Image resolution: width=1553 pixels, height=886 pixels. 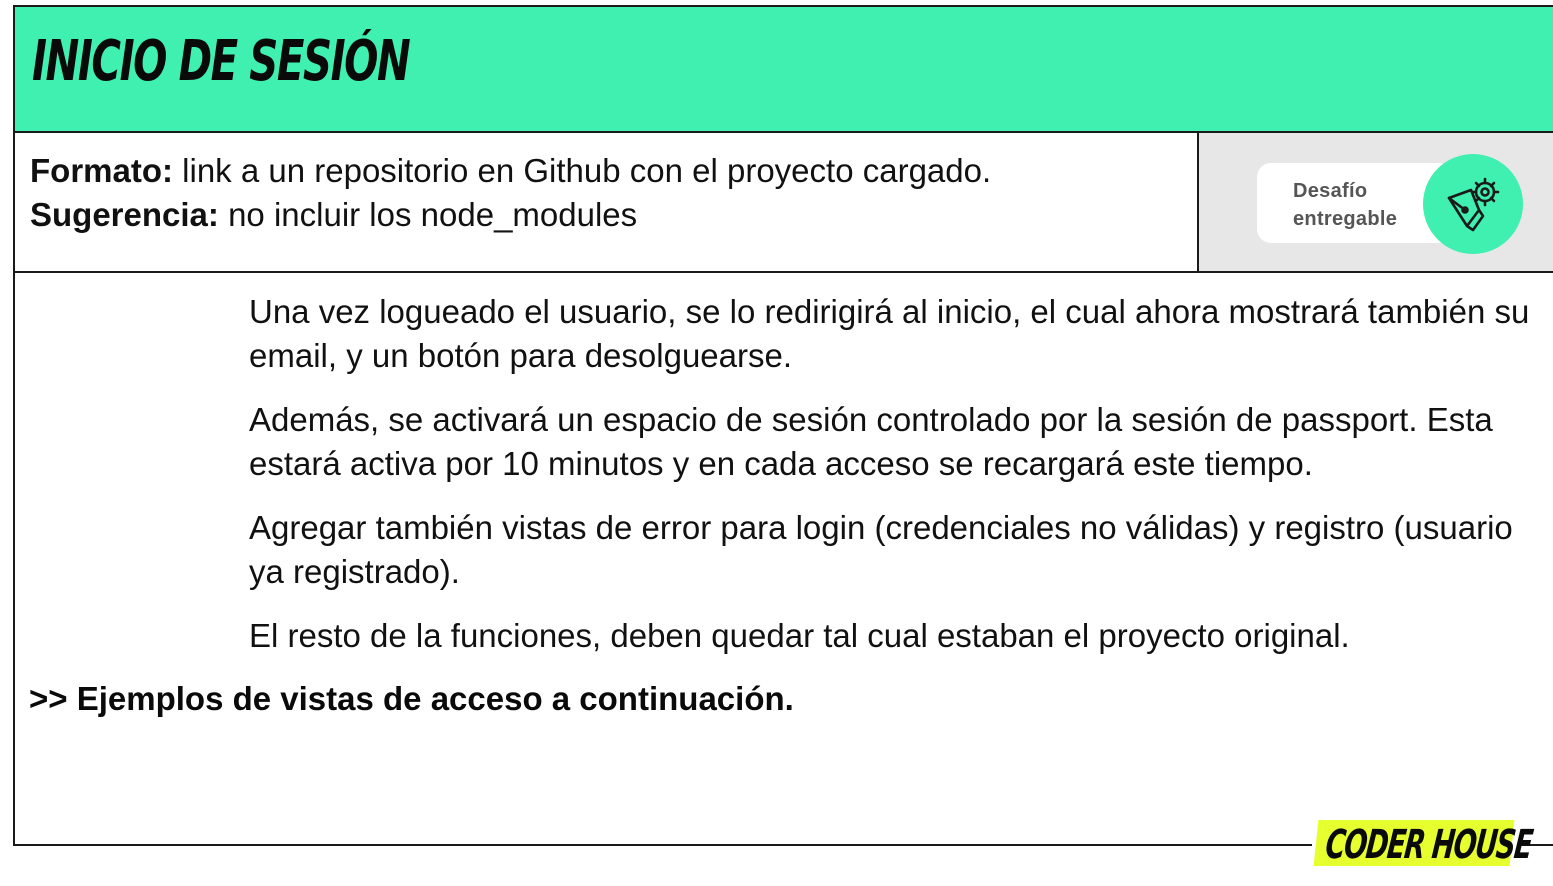 I want to click on suggestion-line: Sugerencia: no incluir los node_modules, so click(x=510, y=215).